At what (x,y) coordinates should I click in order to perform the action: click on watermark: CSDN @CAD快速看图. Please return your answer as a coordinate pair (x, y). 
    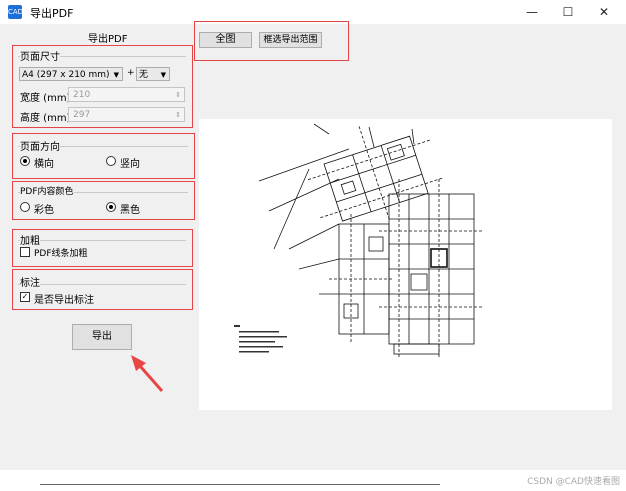
    Looking at the image, I should click on (573, 482).